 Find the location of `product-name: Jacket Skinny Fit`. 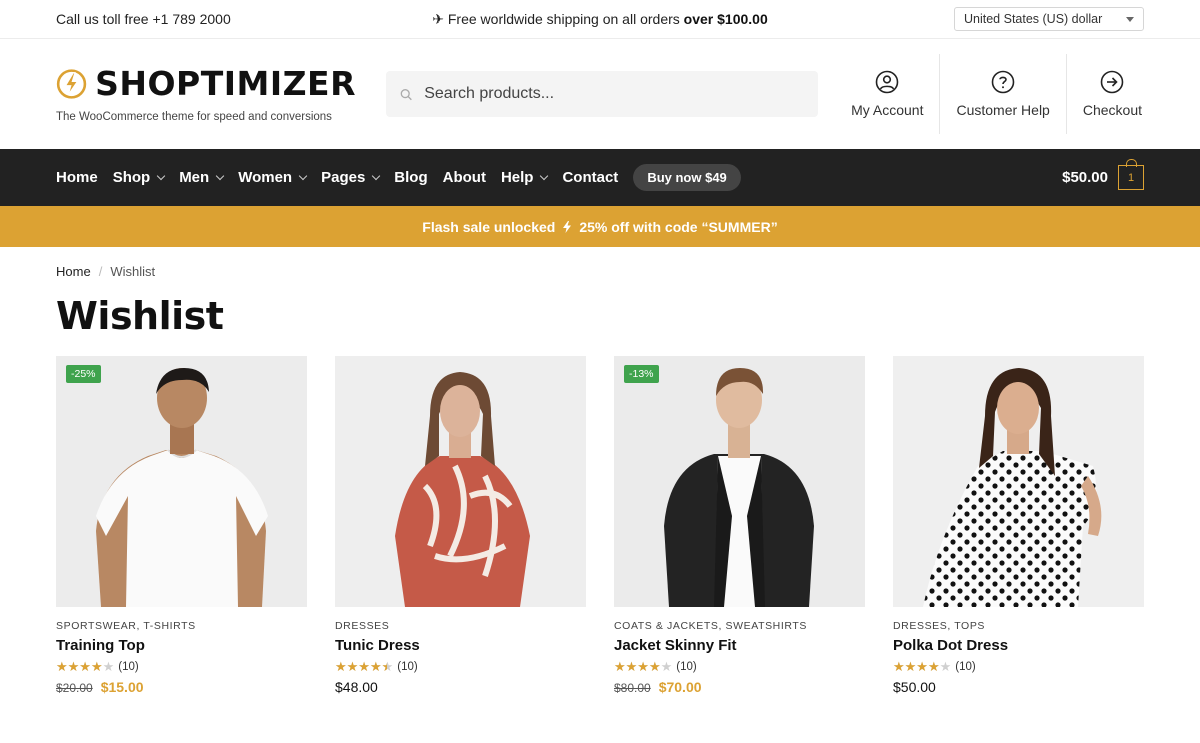

product-name: Jacket Skinny Fit is located at coordinates (739, 645).